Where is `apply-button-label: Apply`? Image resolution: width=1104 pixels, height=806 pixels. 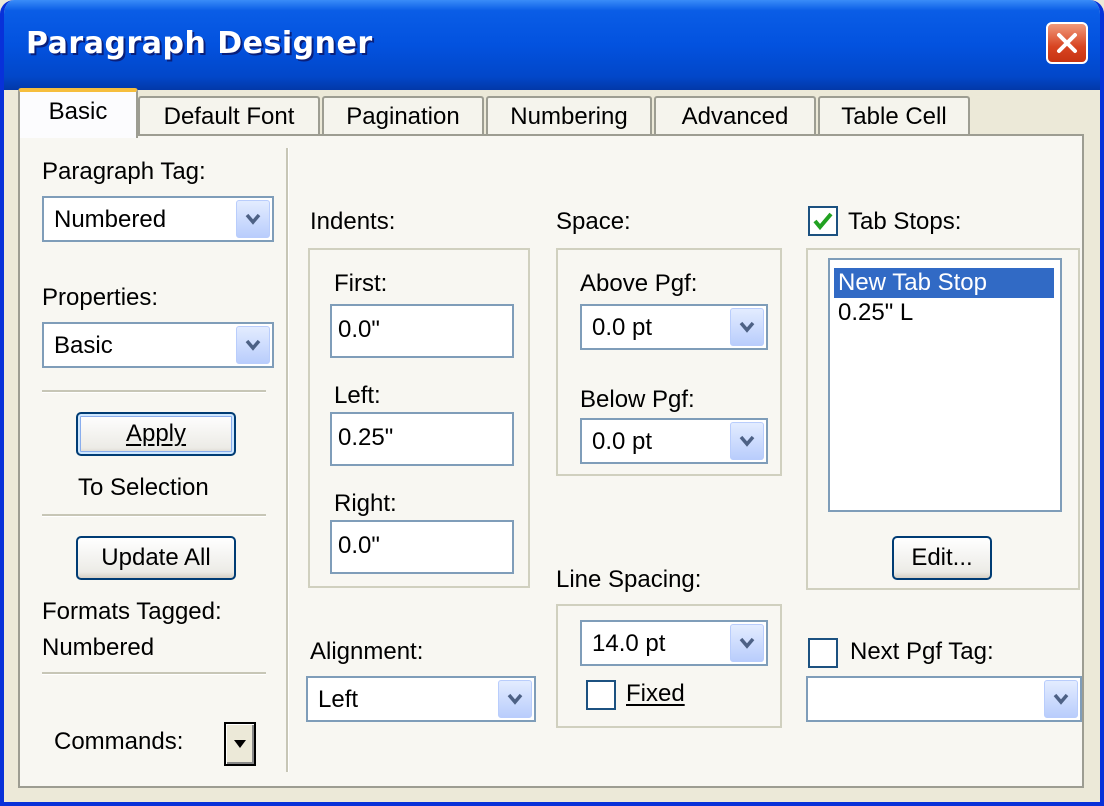 apply-button-label: Apply is located at coordinates (156, 433).